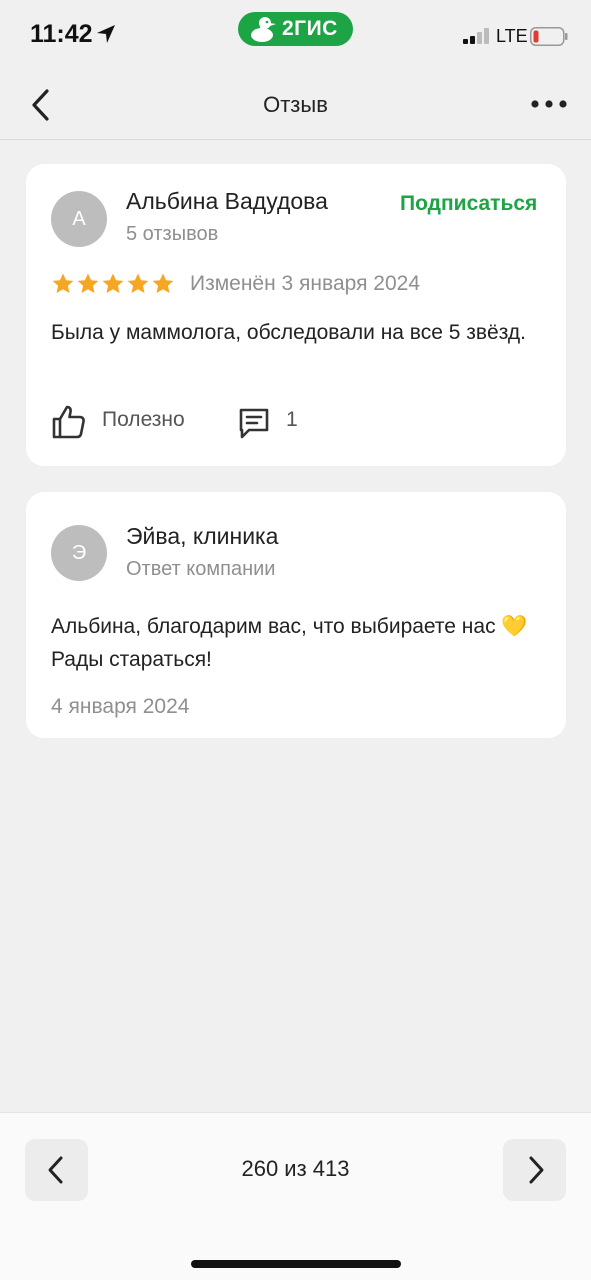 This screenshot has height=1280, width=591. I want to click on company-name: Эйва, клиника, so click(202, 536).